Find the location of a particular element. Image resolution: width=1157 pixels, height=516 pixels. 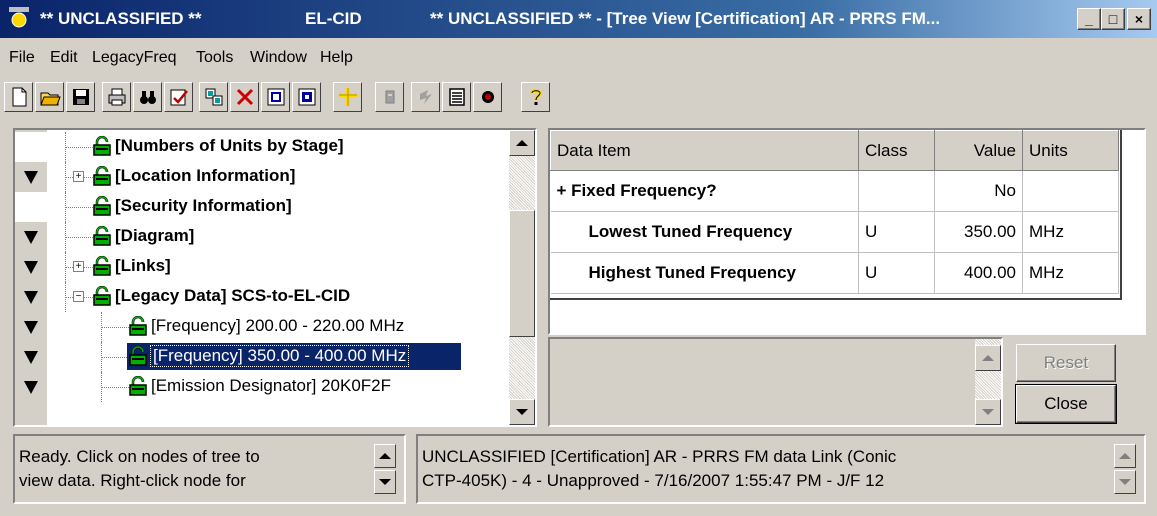

cell-value: 350.00 is located at coordinates (978, 232).